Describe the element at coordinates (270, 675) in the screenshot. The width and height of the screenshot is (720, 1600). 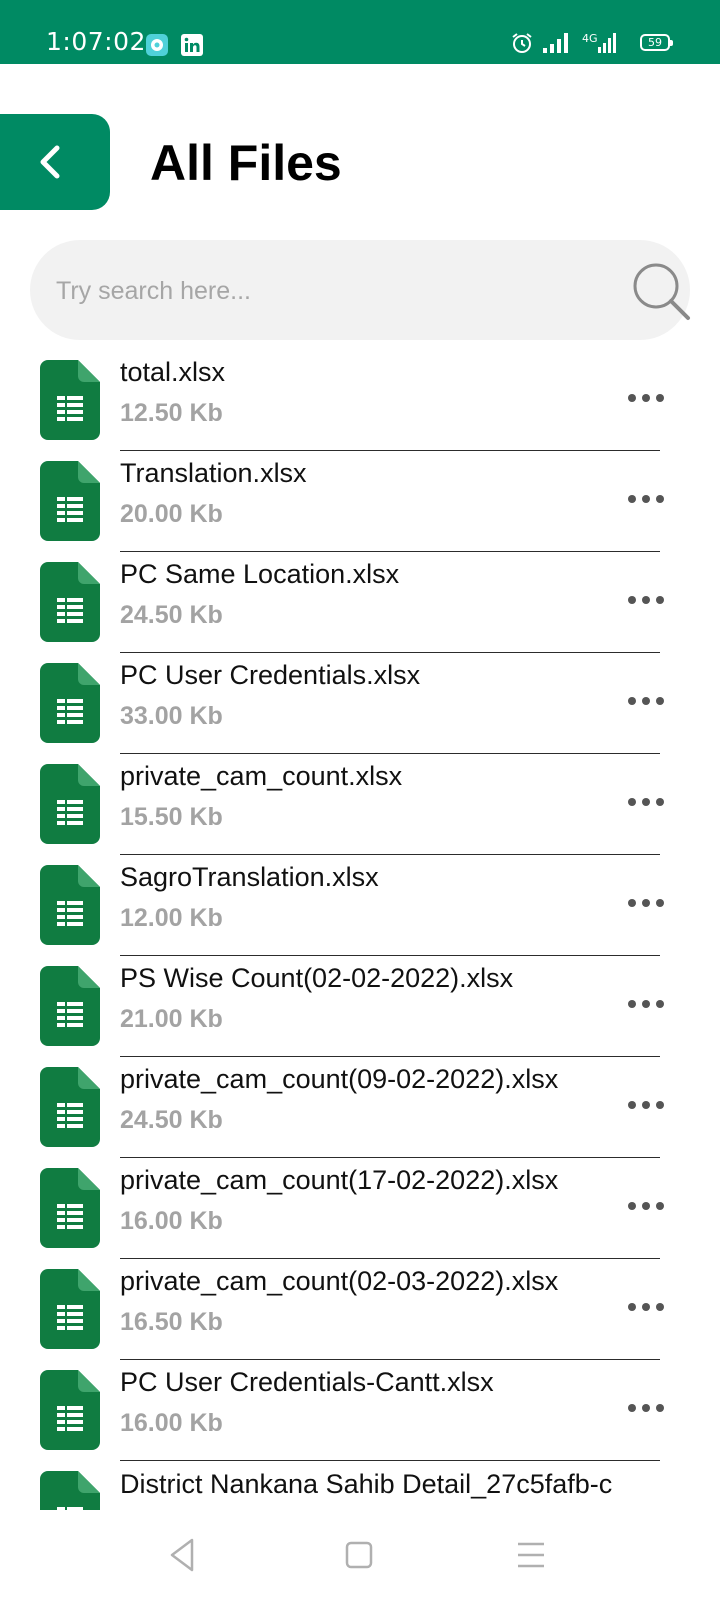
I see `file-name: PC User Credentials.xlsx` at that location.